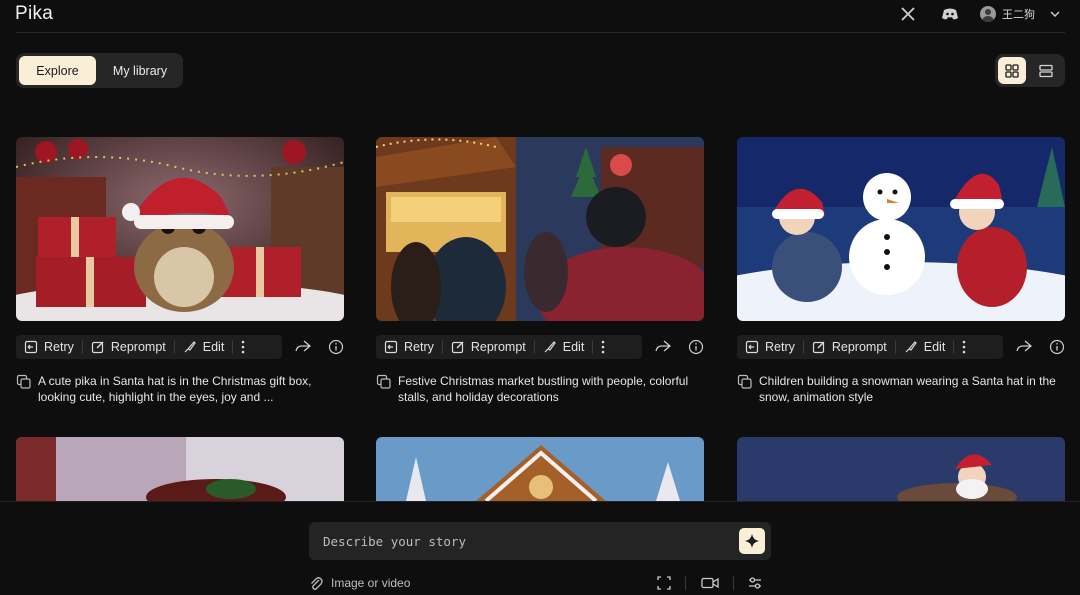 The height and width of the screenshot is (595, 1080). I want to click on view-tabs: Explore My library, so click(99, 70).